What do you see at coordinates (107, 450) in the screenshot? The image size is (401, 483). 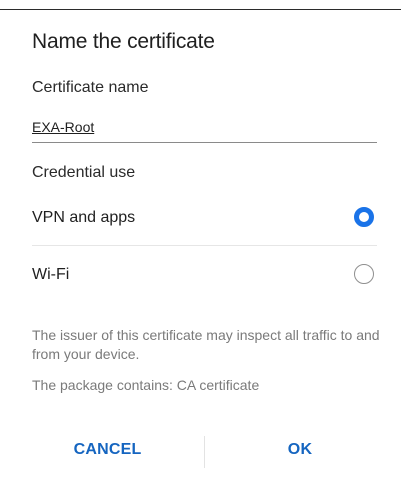 I see `cancel-button: CANCEL` at bounding box center [107, 450].